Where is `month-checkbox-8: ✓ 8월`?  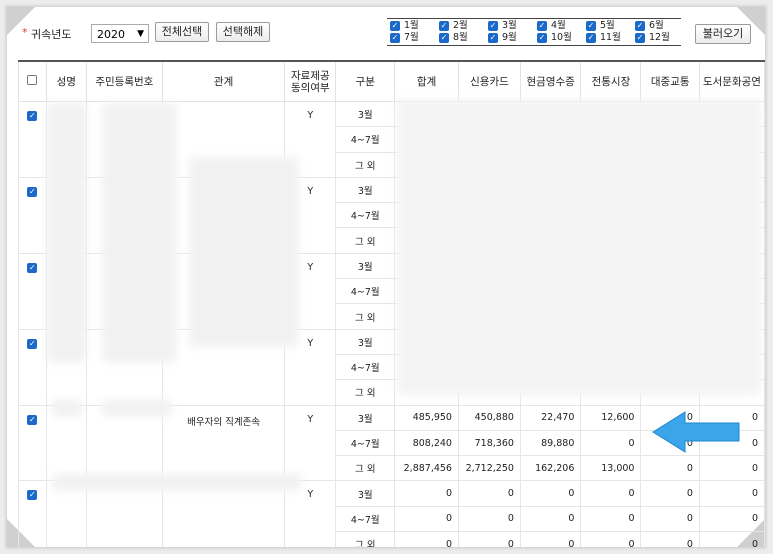 month-checkbox-8: ✓ 8월 is located at coordinates (453, 38).